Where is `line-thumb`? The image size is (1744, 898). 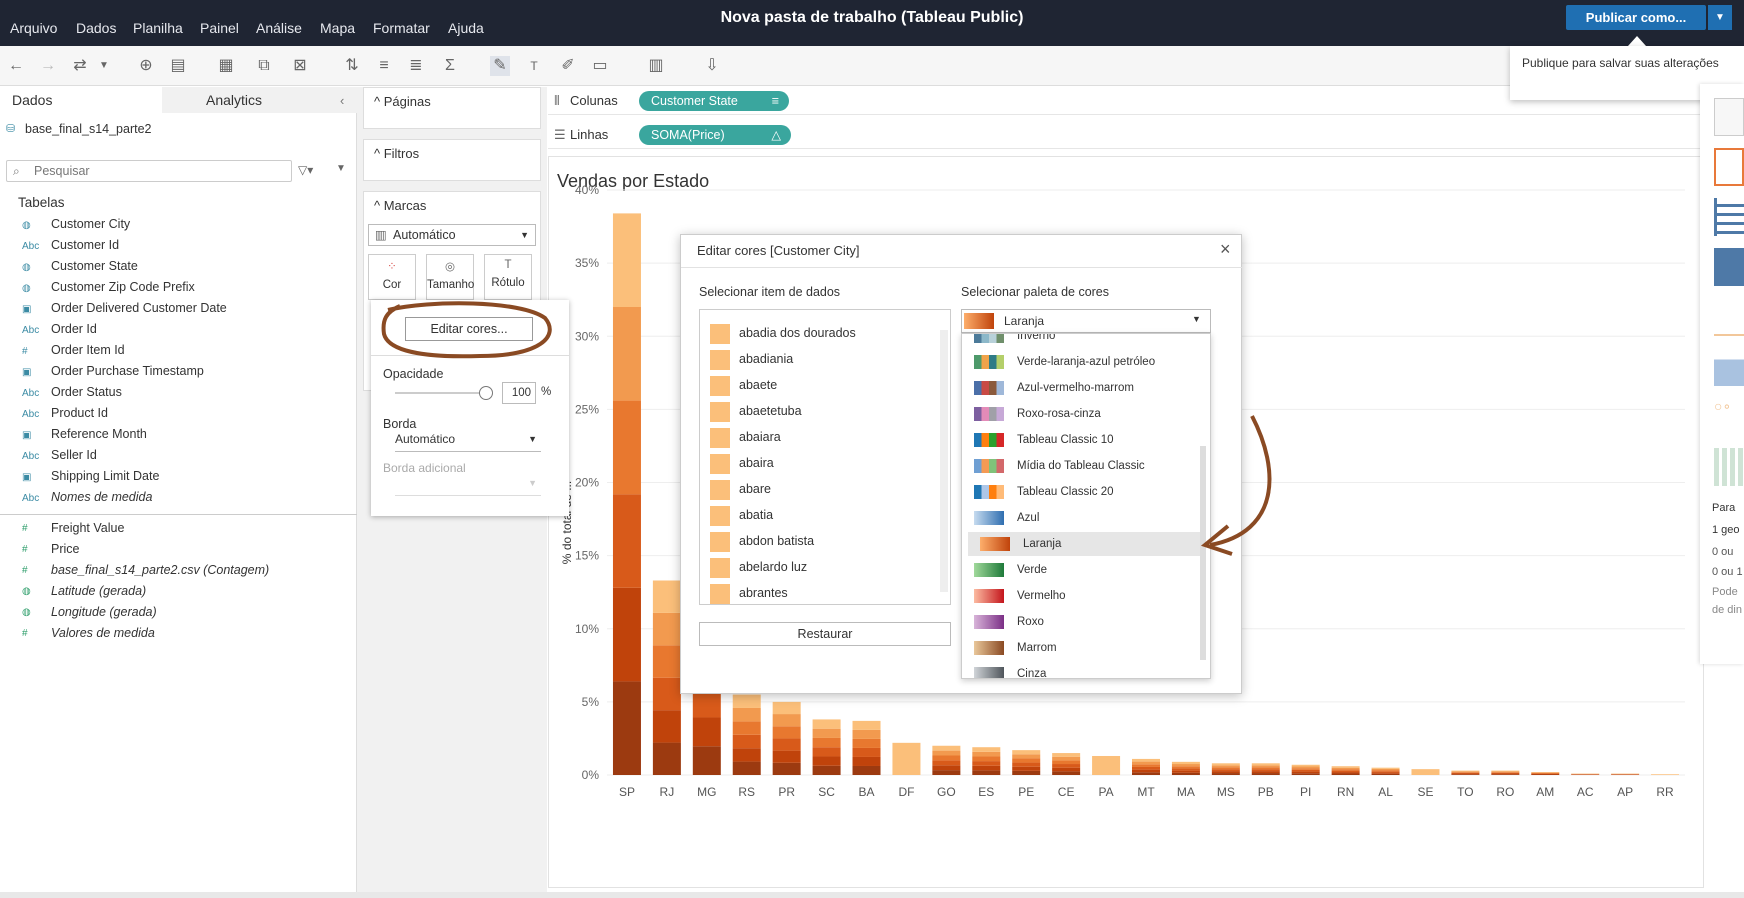 line-thumb is located at coordinates (1729, 317).